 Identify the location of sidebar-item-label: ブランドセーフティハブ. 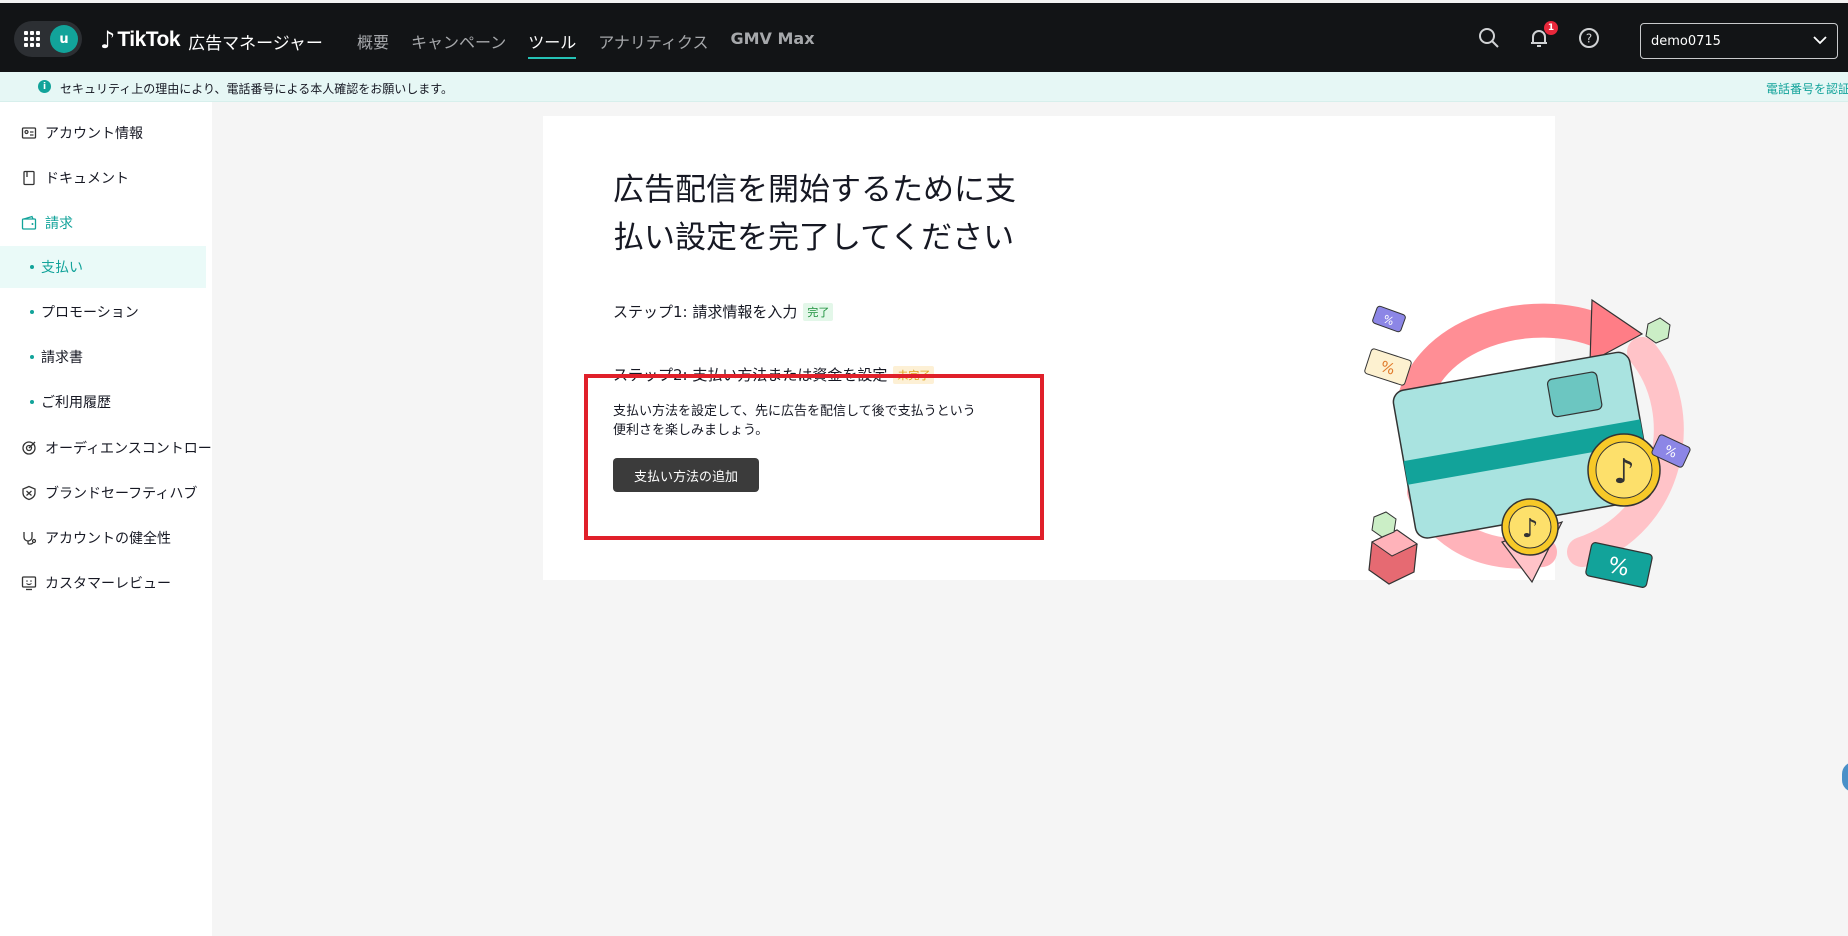
(121, 494).